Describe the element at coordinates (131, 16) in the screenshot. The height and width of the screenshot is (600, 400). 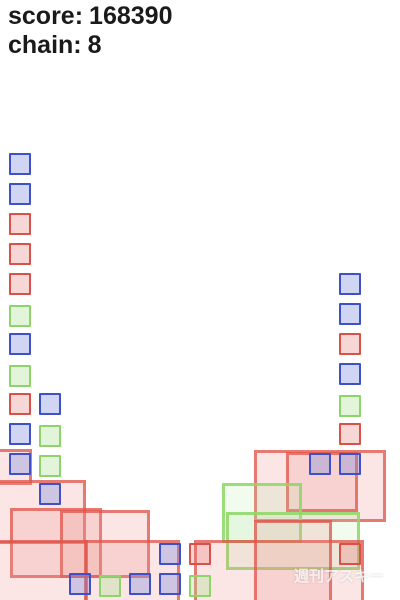
I see `score-value: 168390` at that location.